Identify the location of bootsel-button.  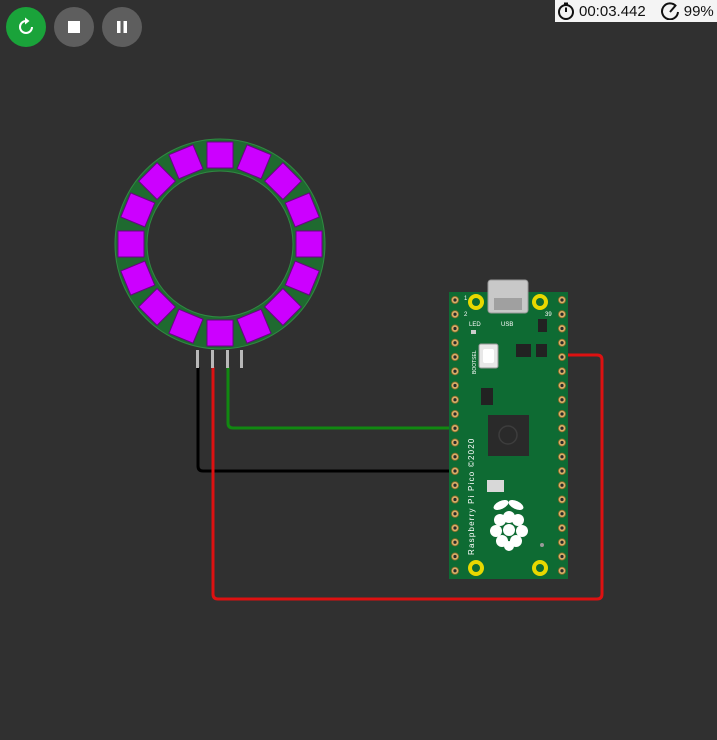
(488, 356).